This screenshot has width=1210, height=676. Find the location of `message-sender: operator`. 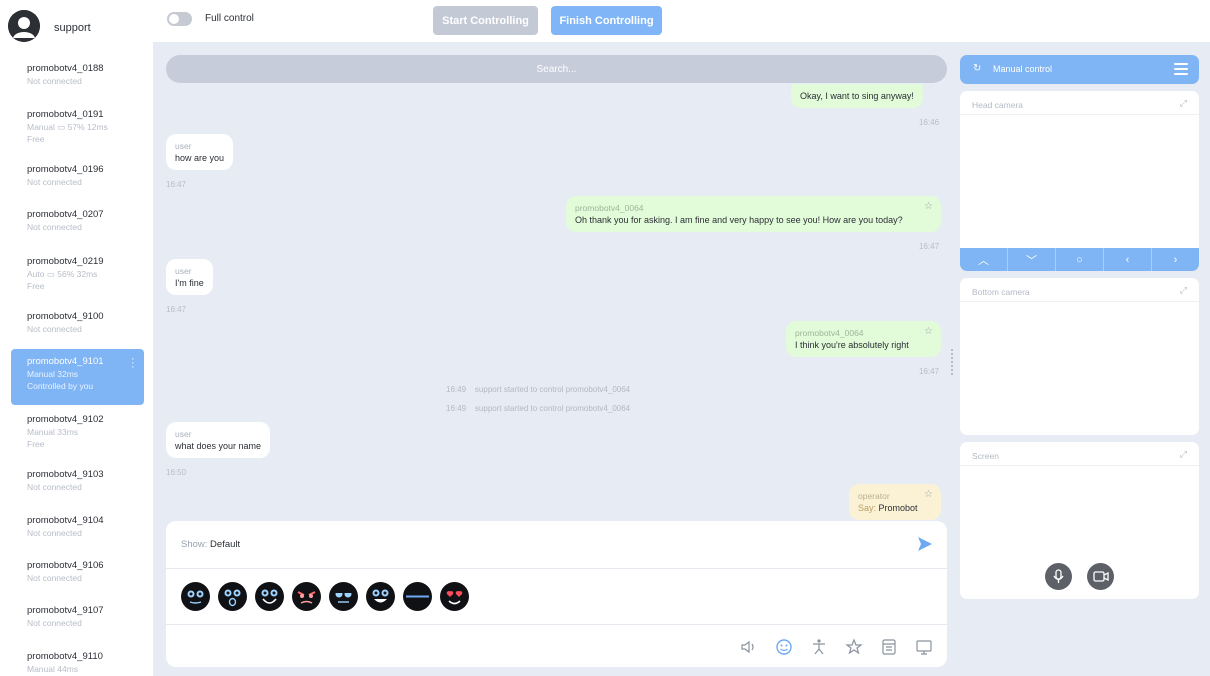

message-sender: operator is located at coordinates (874, 496).